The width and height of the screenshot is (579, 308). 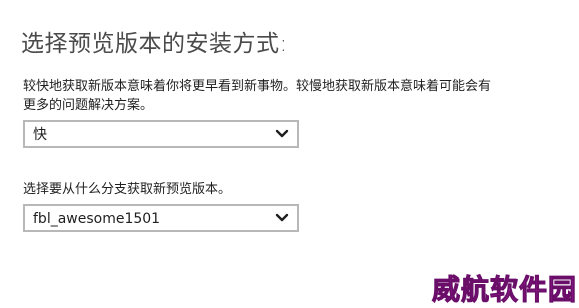 I want to click on ring-speed-value: 快, so click(x=40, y=135).